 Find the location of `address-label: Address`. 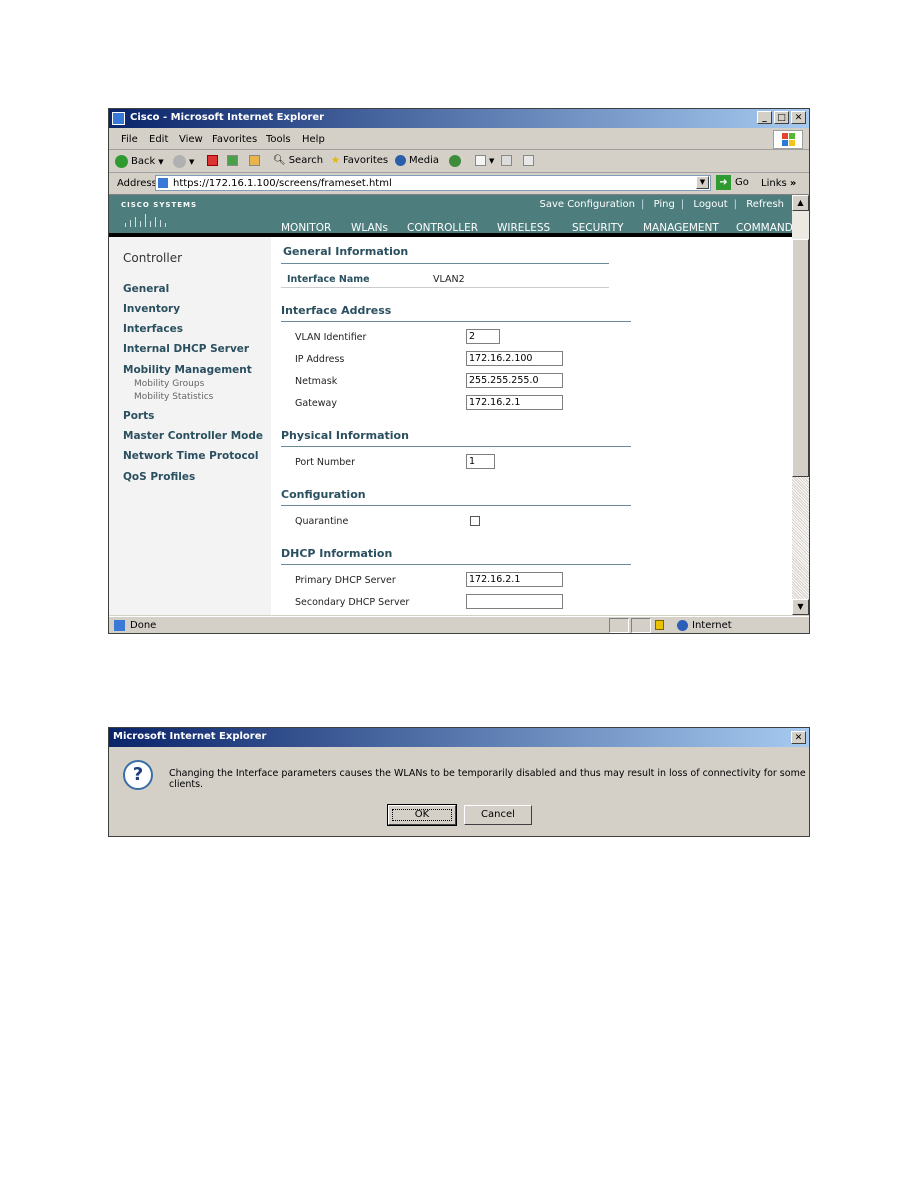

address-label: Address is located at coordinates (137, 183).